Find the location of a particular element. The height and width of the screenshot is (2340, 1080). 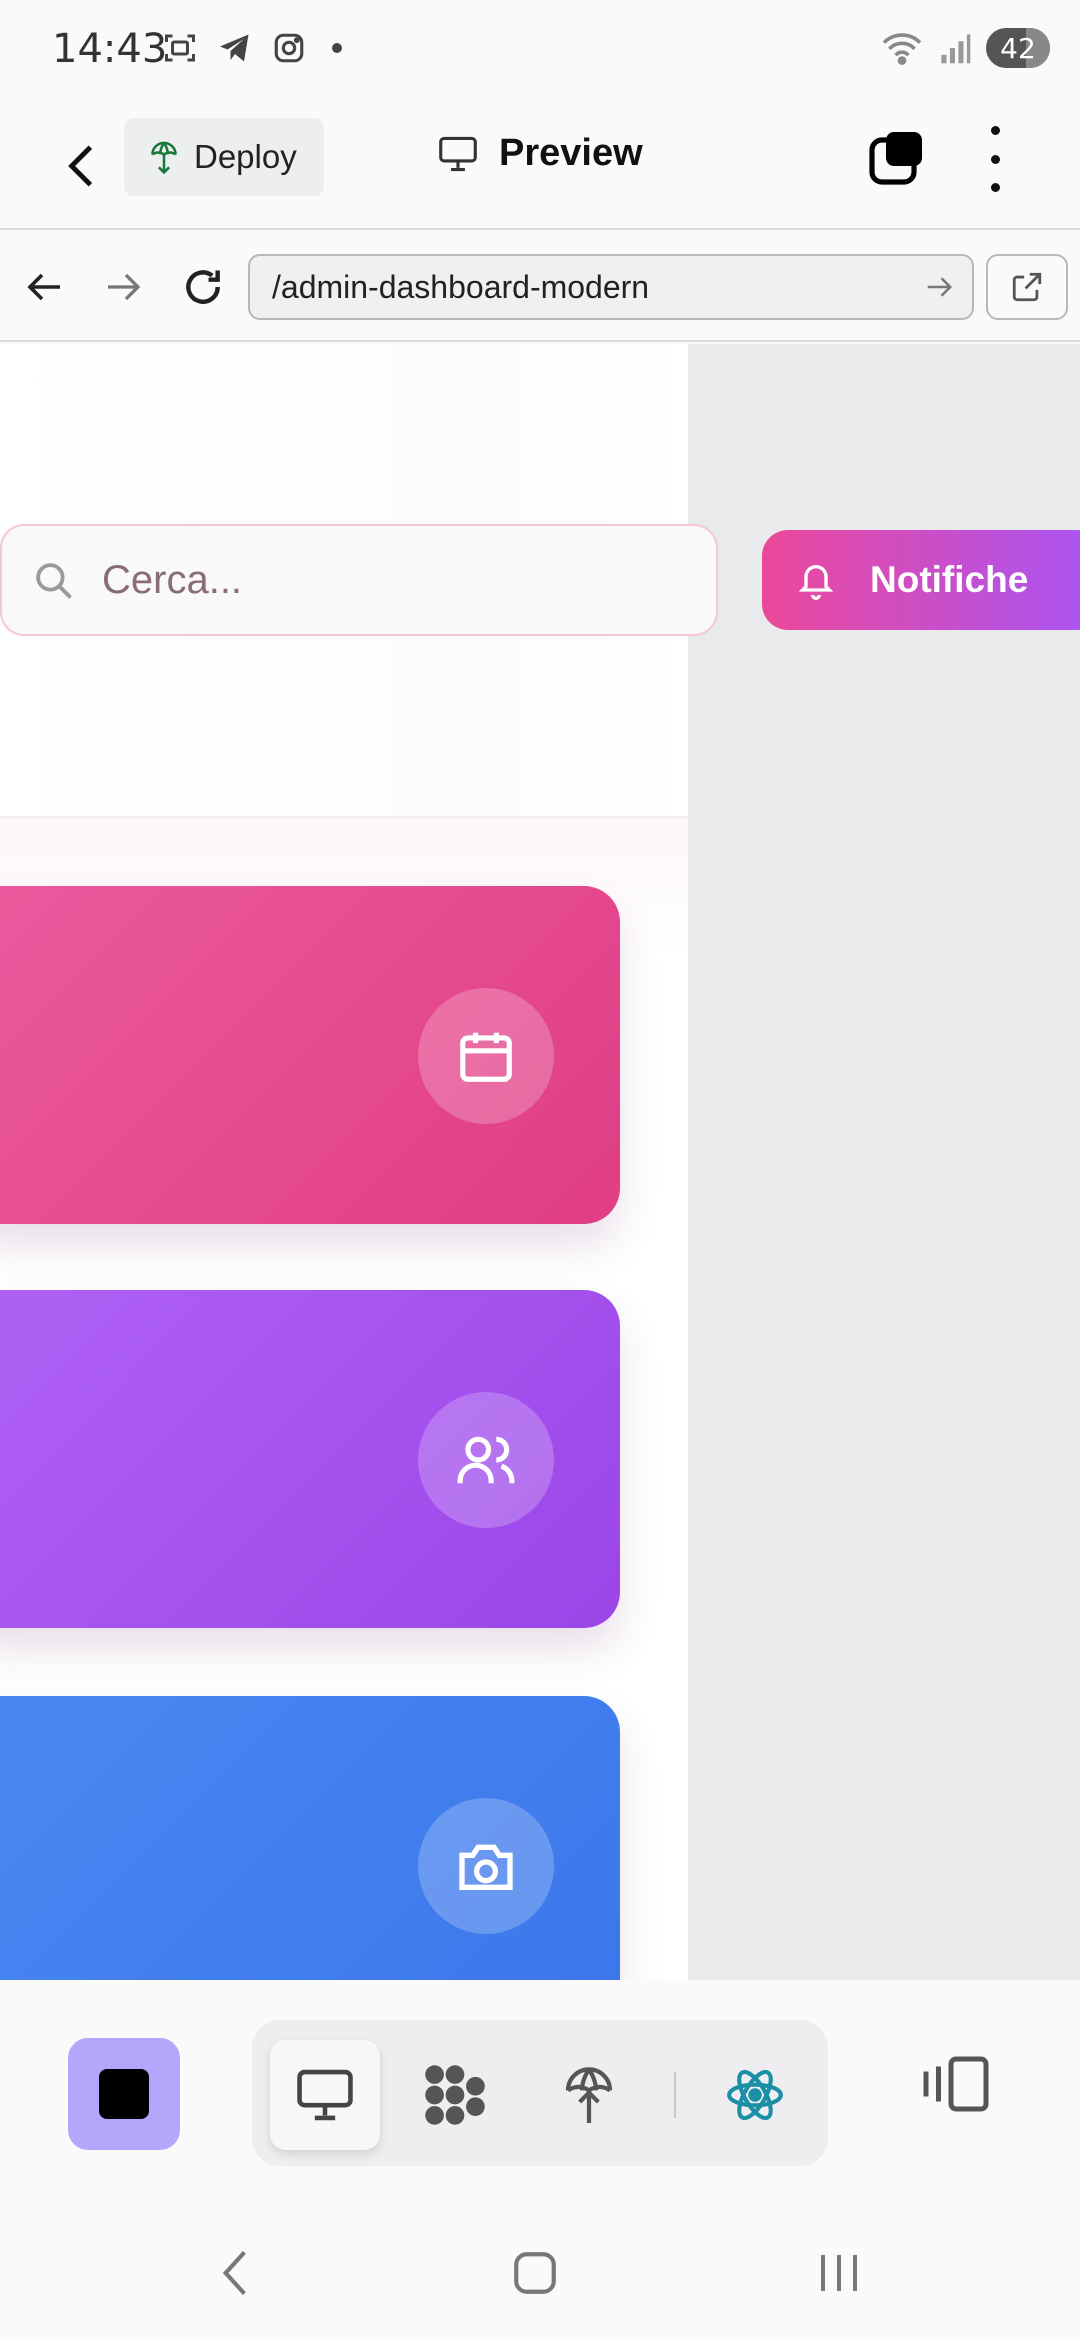

dot-icon is located at coordinates (337, 48).